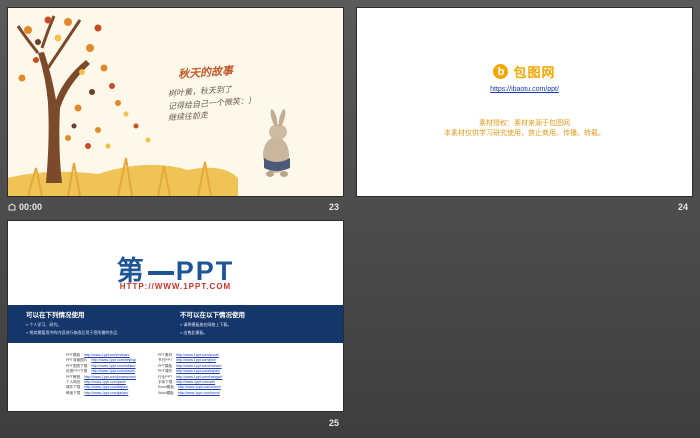  I want to click on list-item: Word模板 http://www.1ppt.com/word/, so click(190, 393).